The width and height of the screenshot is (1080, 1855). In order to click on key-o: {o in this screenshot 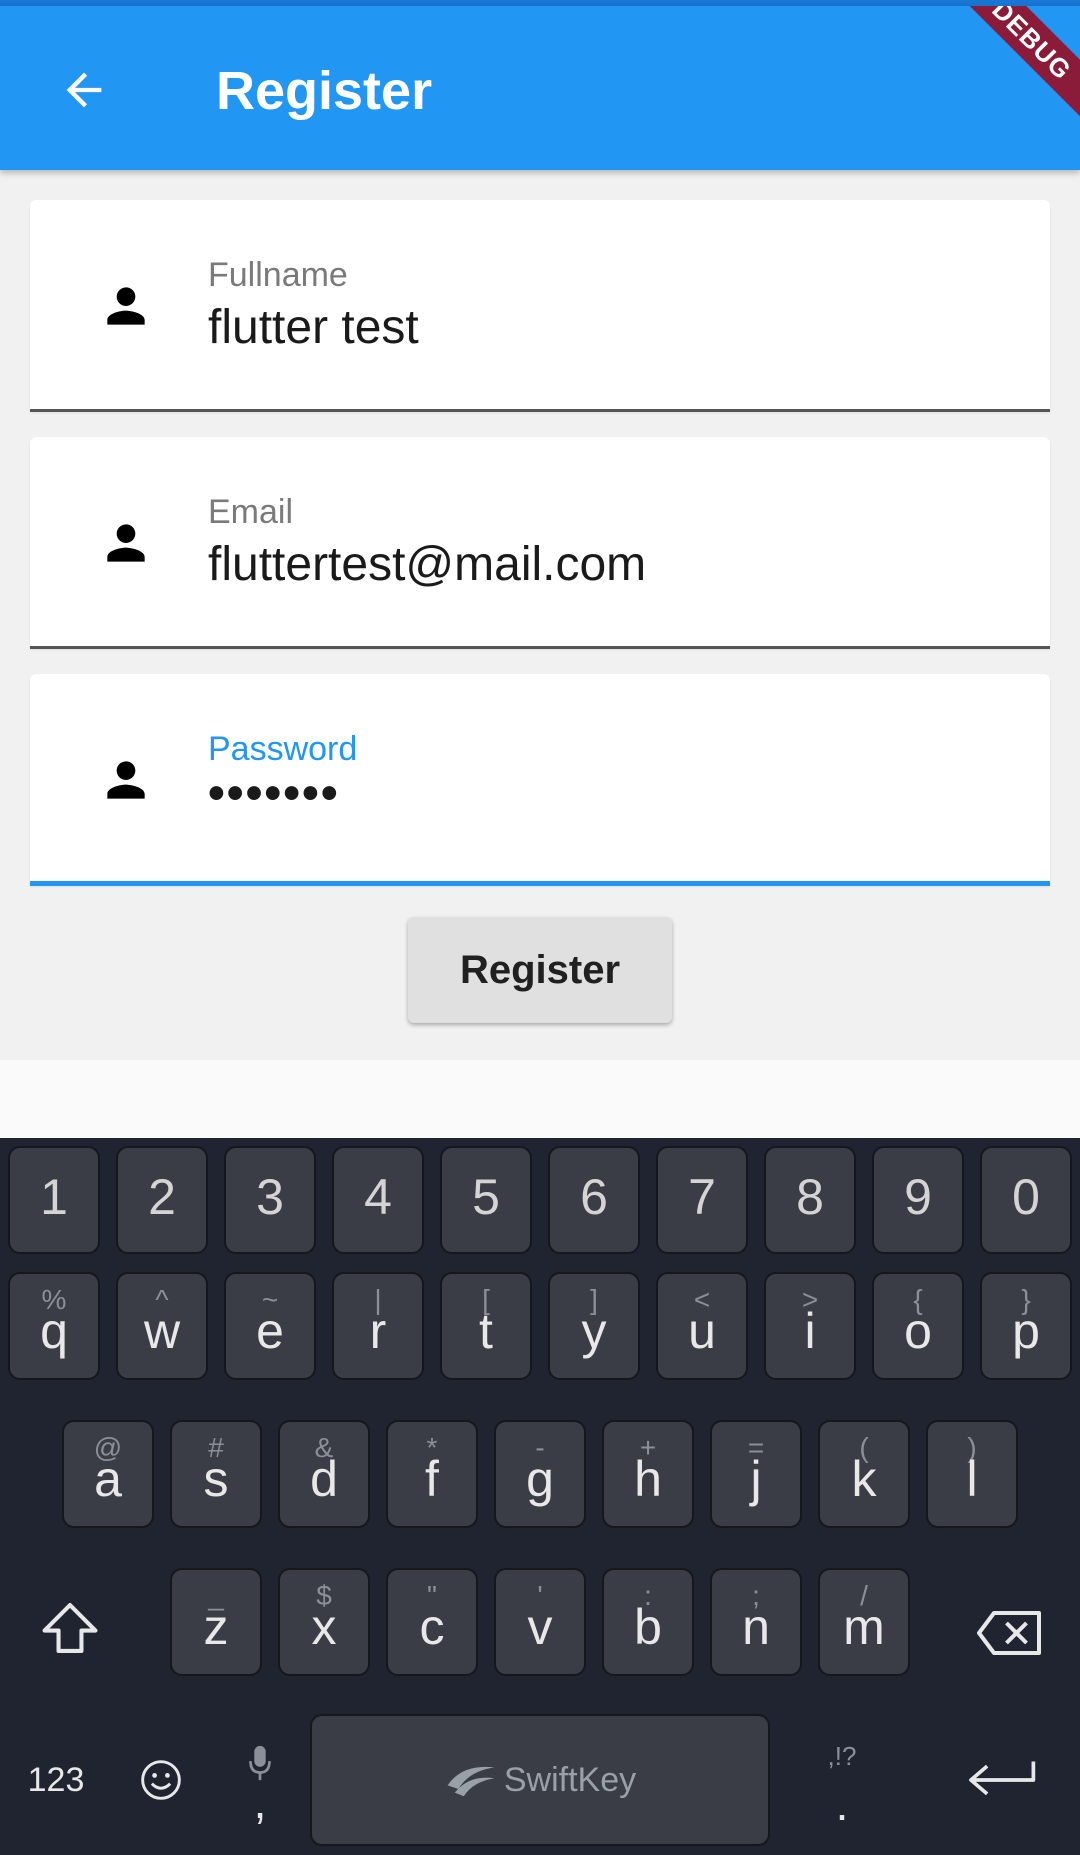, I will do `click(918, 1326)`.